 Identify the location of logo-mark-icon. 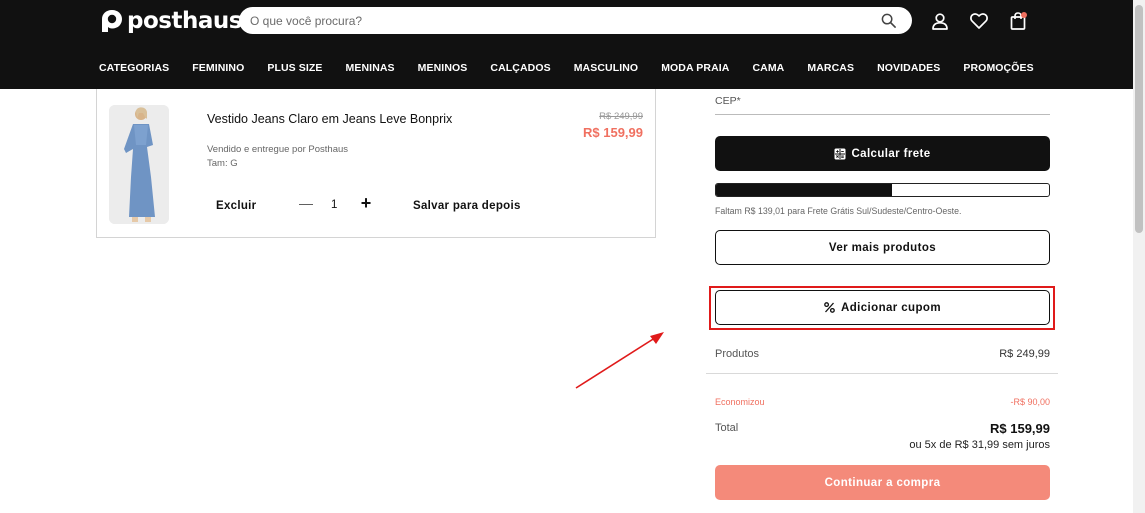
(112, 21).